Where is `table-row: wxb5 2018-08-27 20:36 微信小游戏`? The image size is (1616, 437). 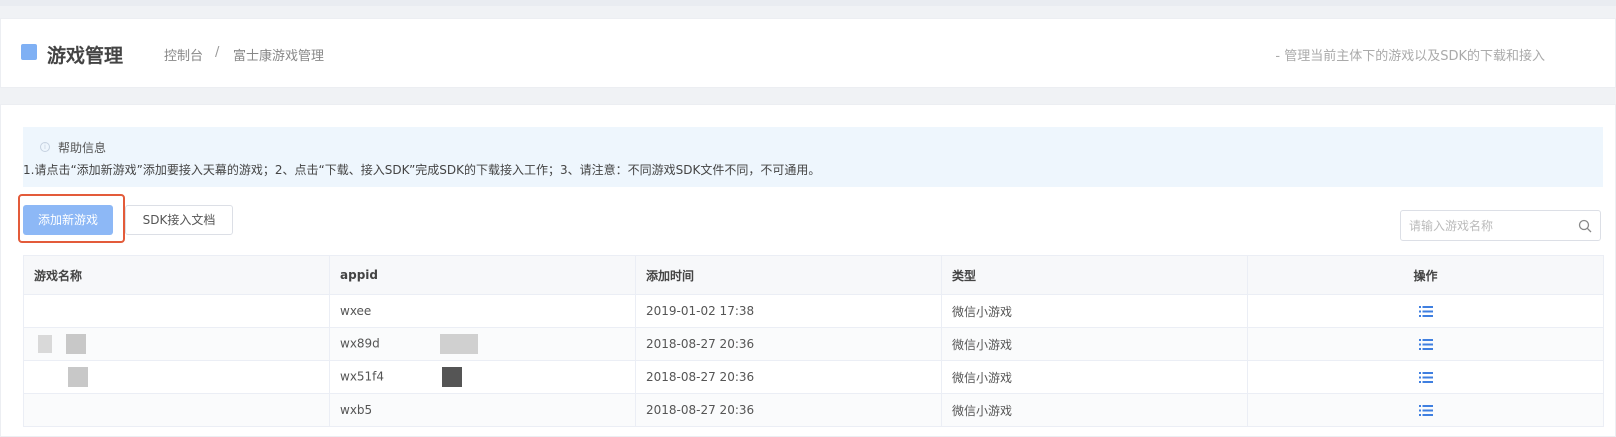
table-row: wxb5 2018-08-27 20:36 微信小游戏 is located at coordinates (813, 410).